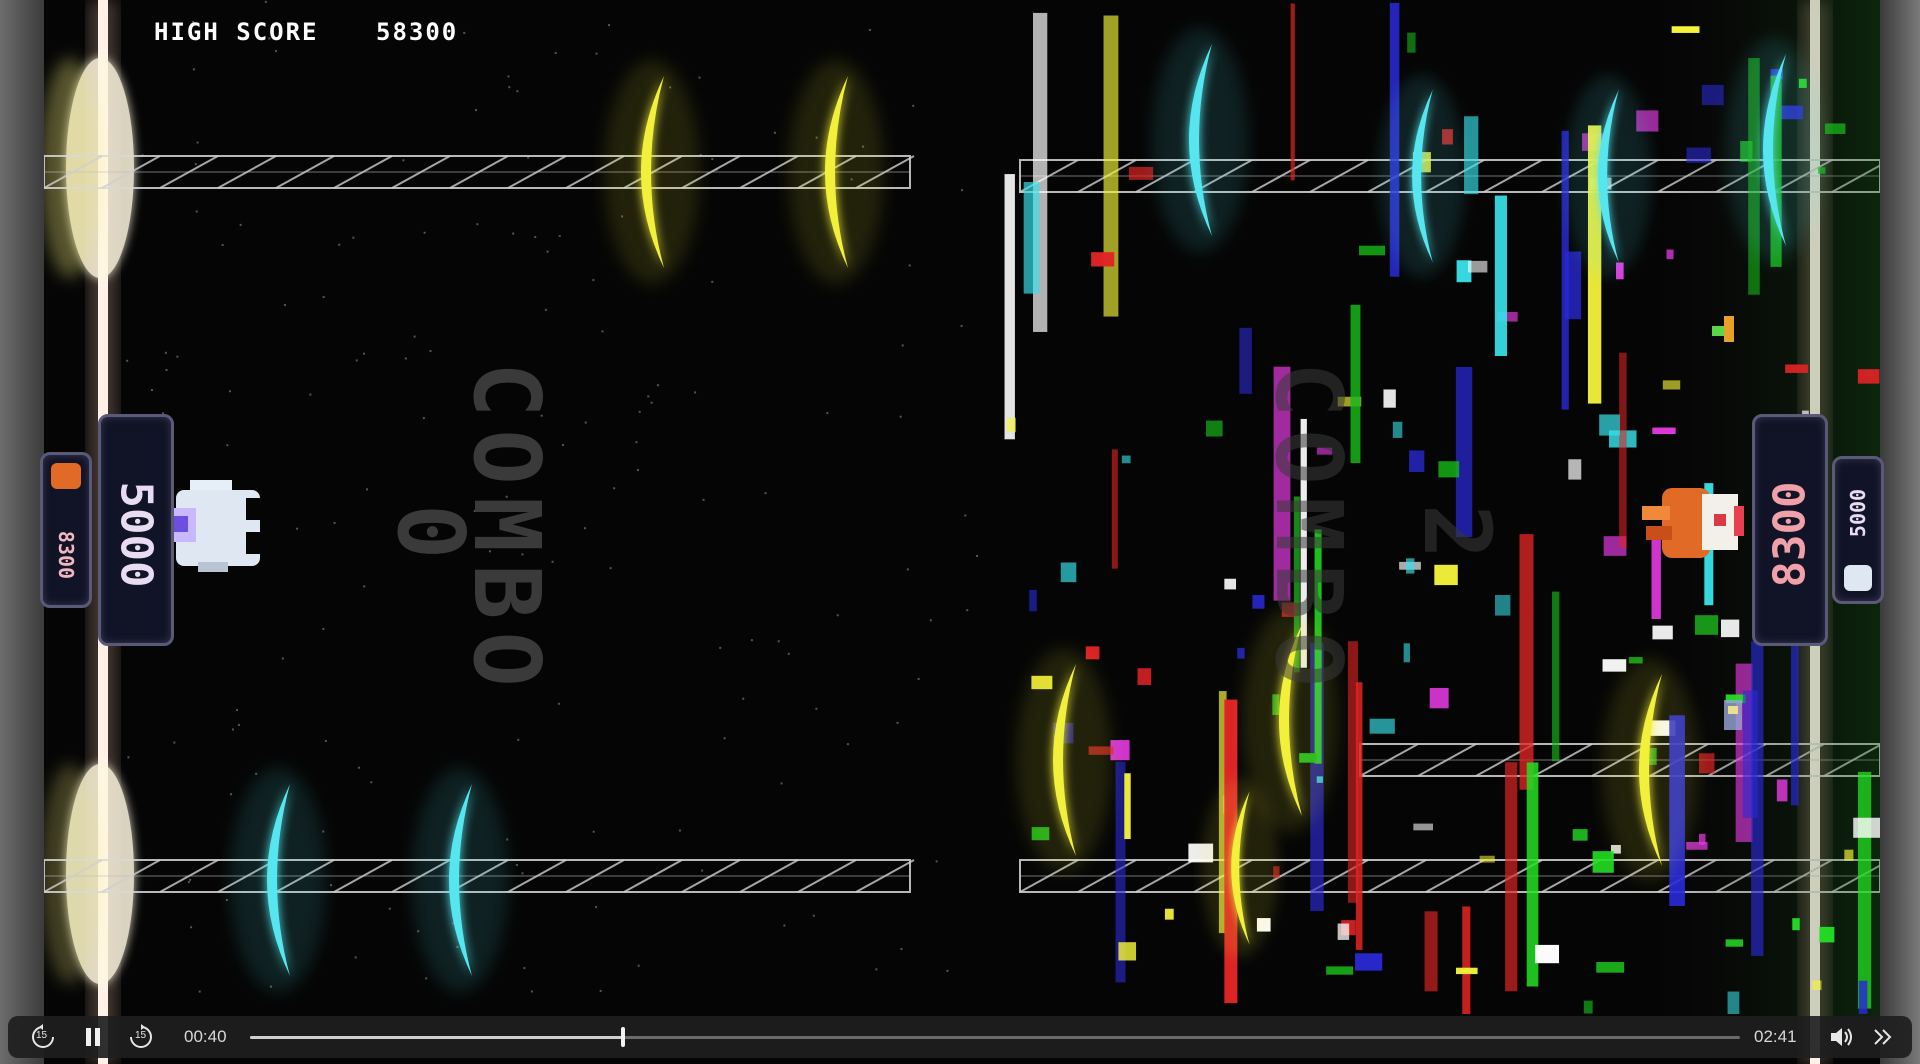 The height and width of the screenshot is (1064, 1920). I want to click on progress-track, so click(995, 1037).